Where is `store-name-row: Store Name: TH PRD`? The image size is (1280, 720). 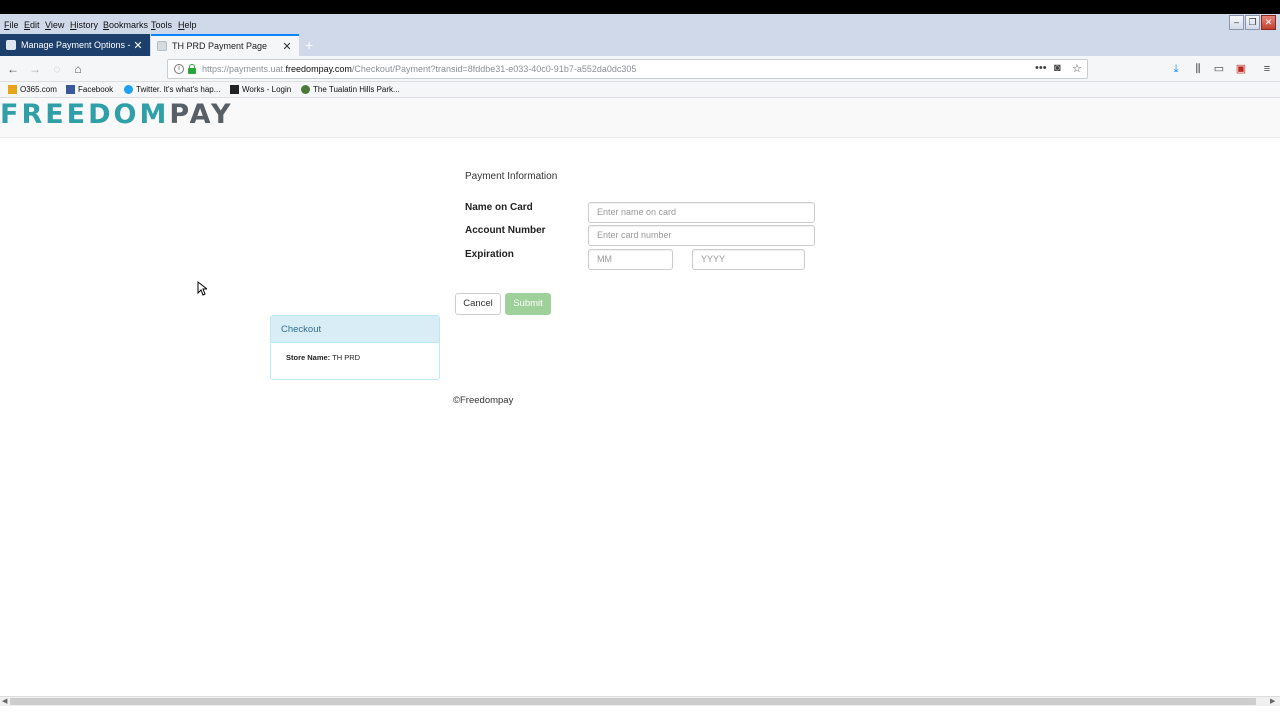
store-name-row: Store Name: TH PRD is located at coordinates (355, 357).